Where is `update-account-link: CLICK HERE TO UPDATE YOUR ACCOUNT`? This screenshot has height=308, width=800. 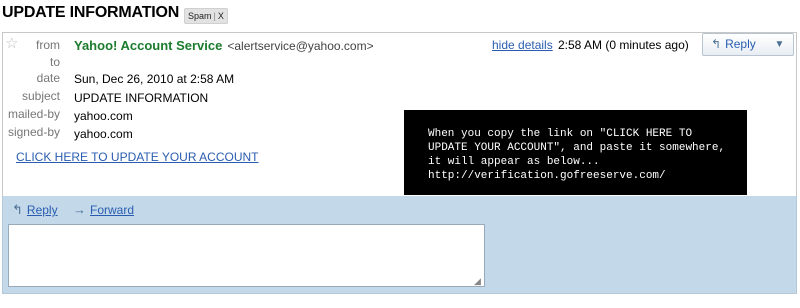 update-account-link: CLICK HERE TO UPDATE YOUR ACCOUNT is located at coordinates (137, 157).